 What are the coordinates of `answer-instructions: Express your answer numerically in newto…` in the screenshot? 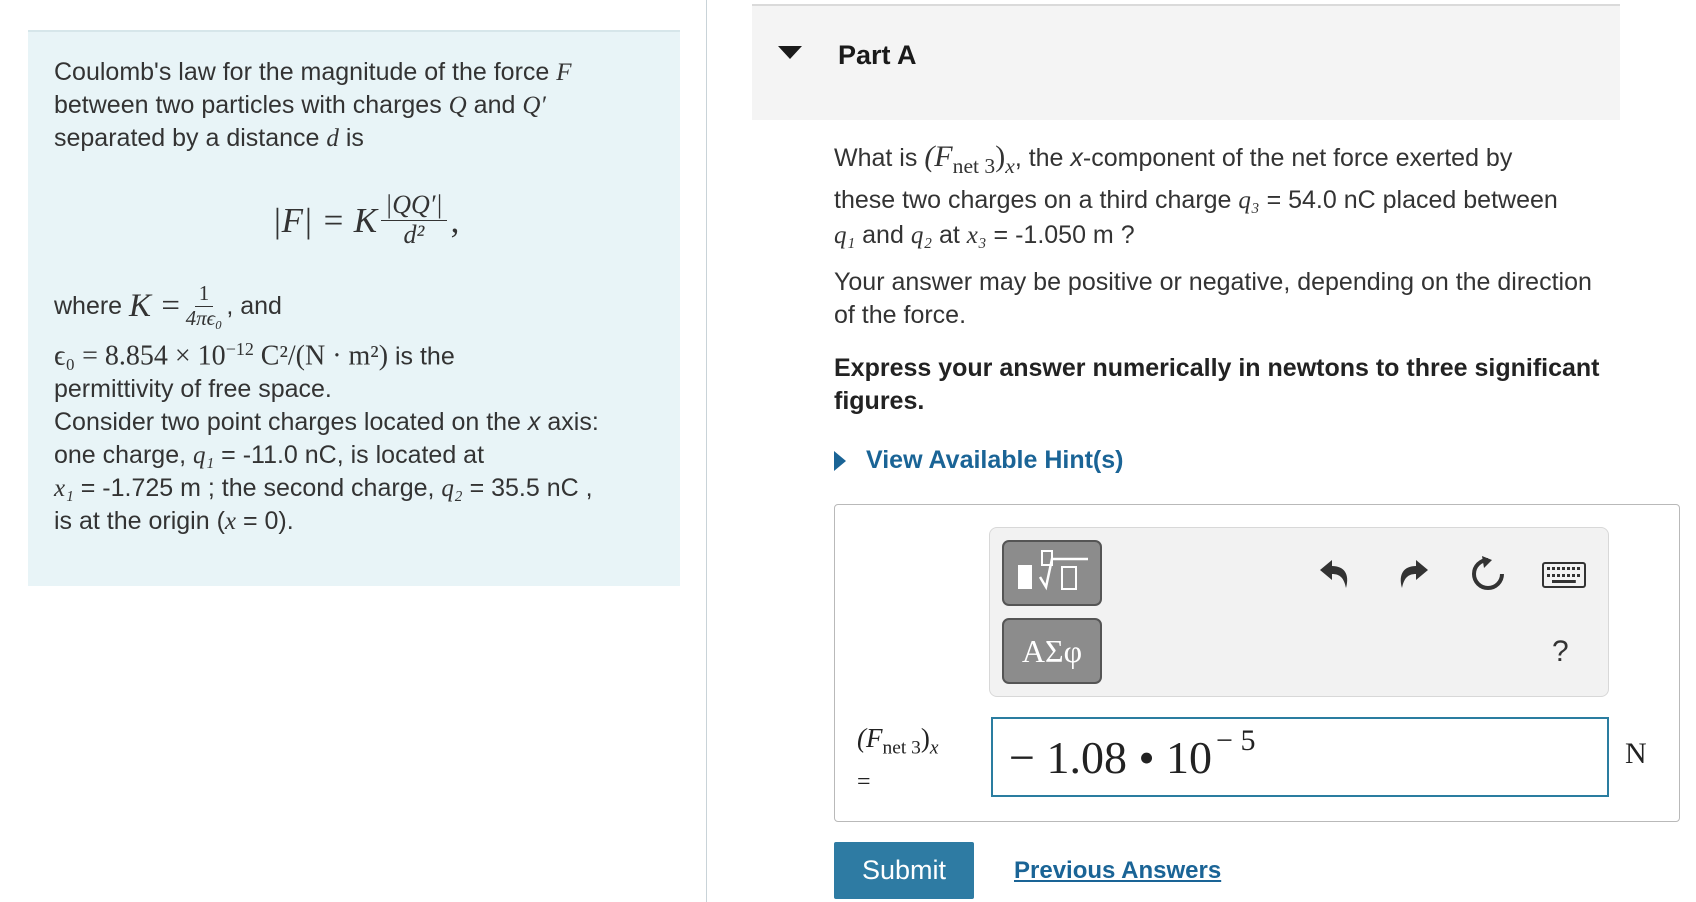 It's located at (1217, 384).